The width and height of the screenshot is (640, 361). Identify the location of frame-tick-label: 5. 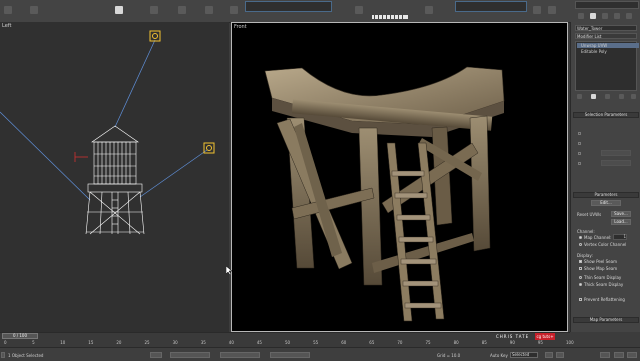
(33, 342).